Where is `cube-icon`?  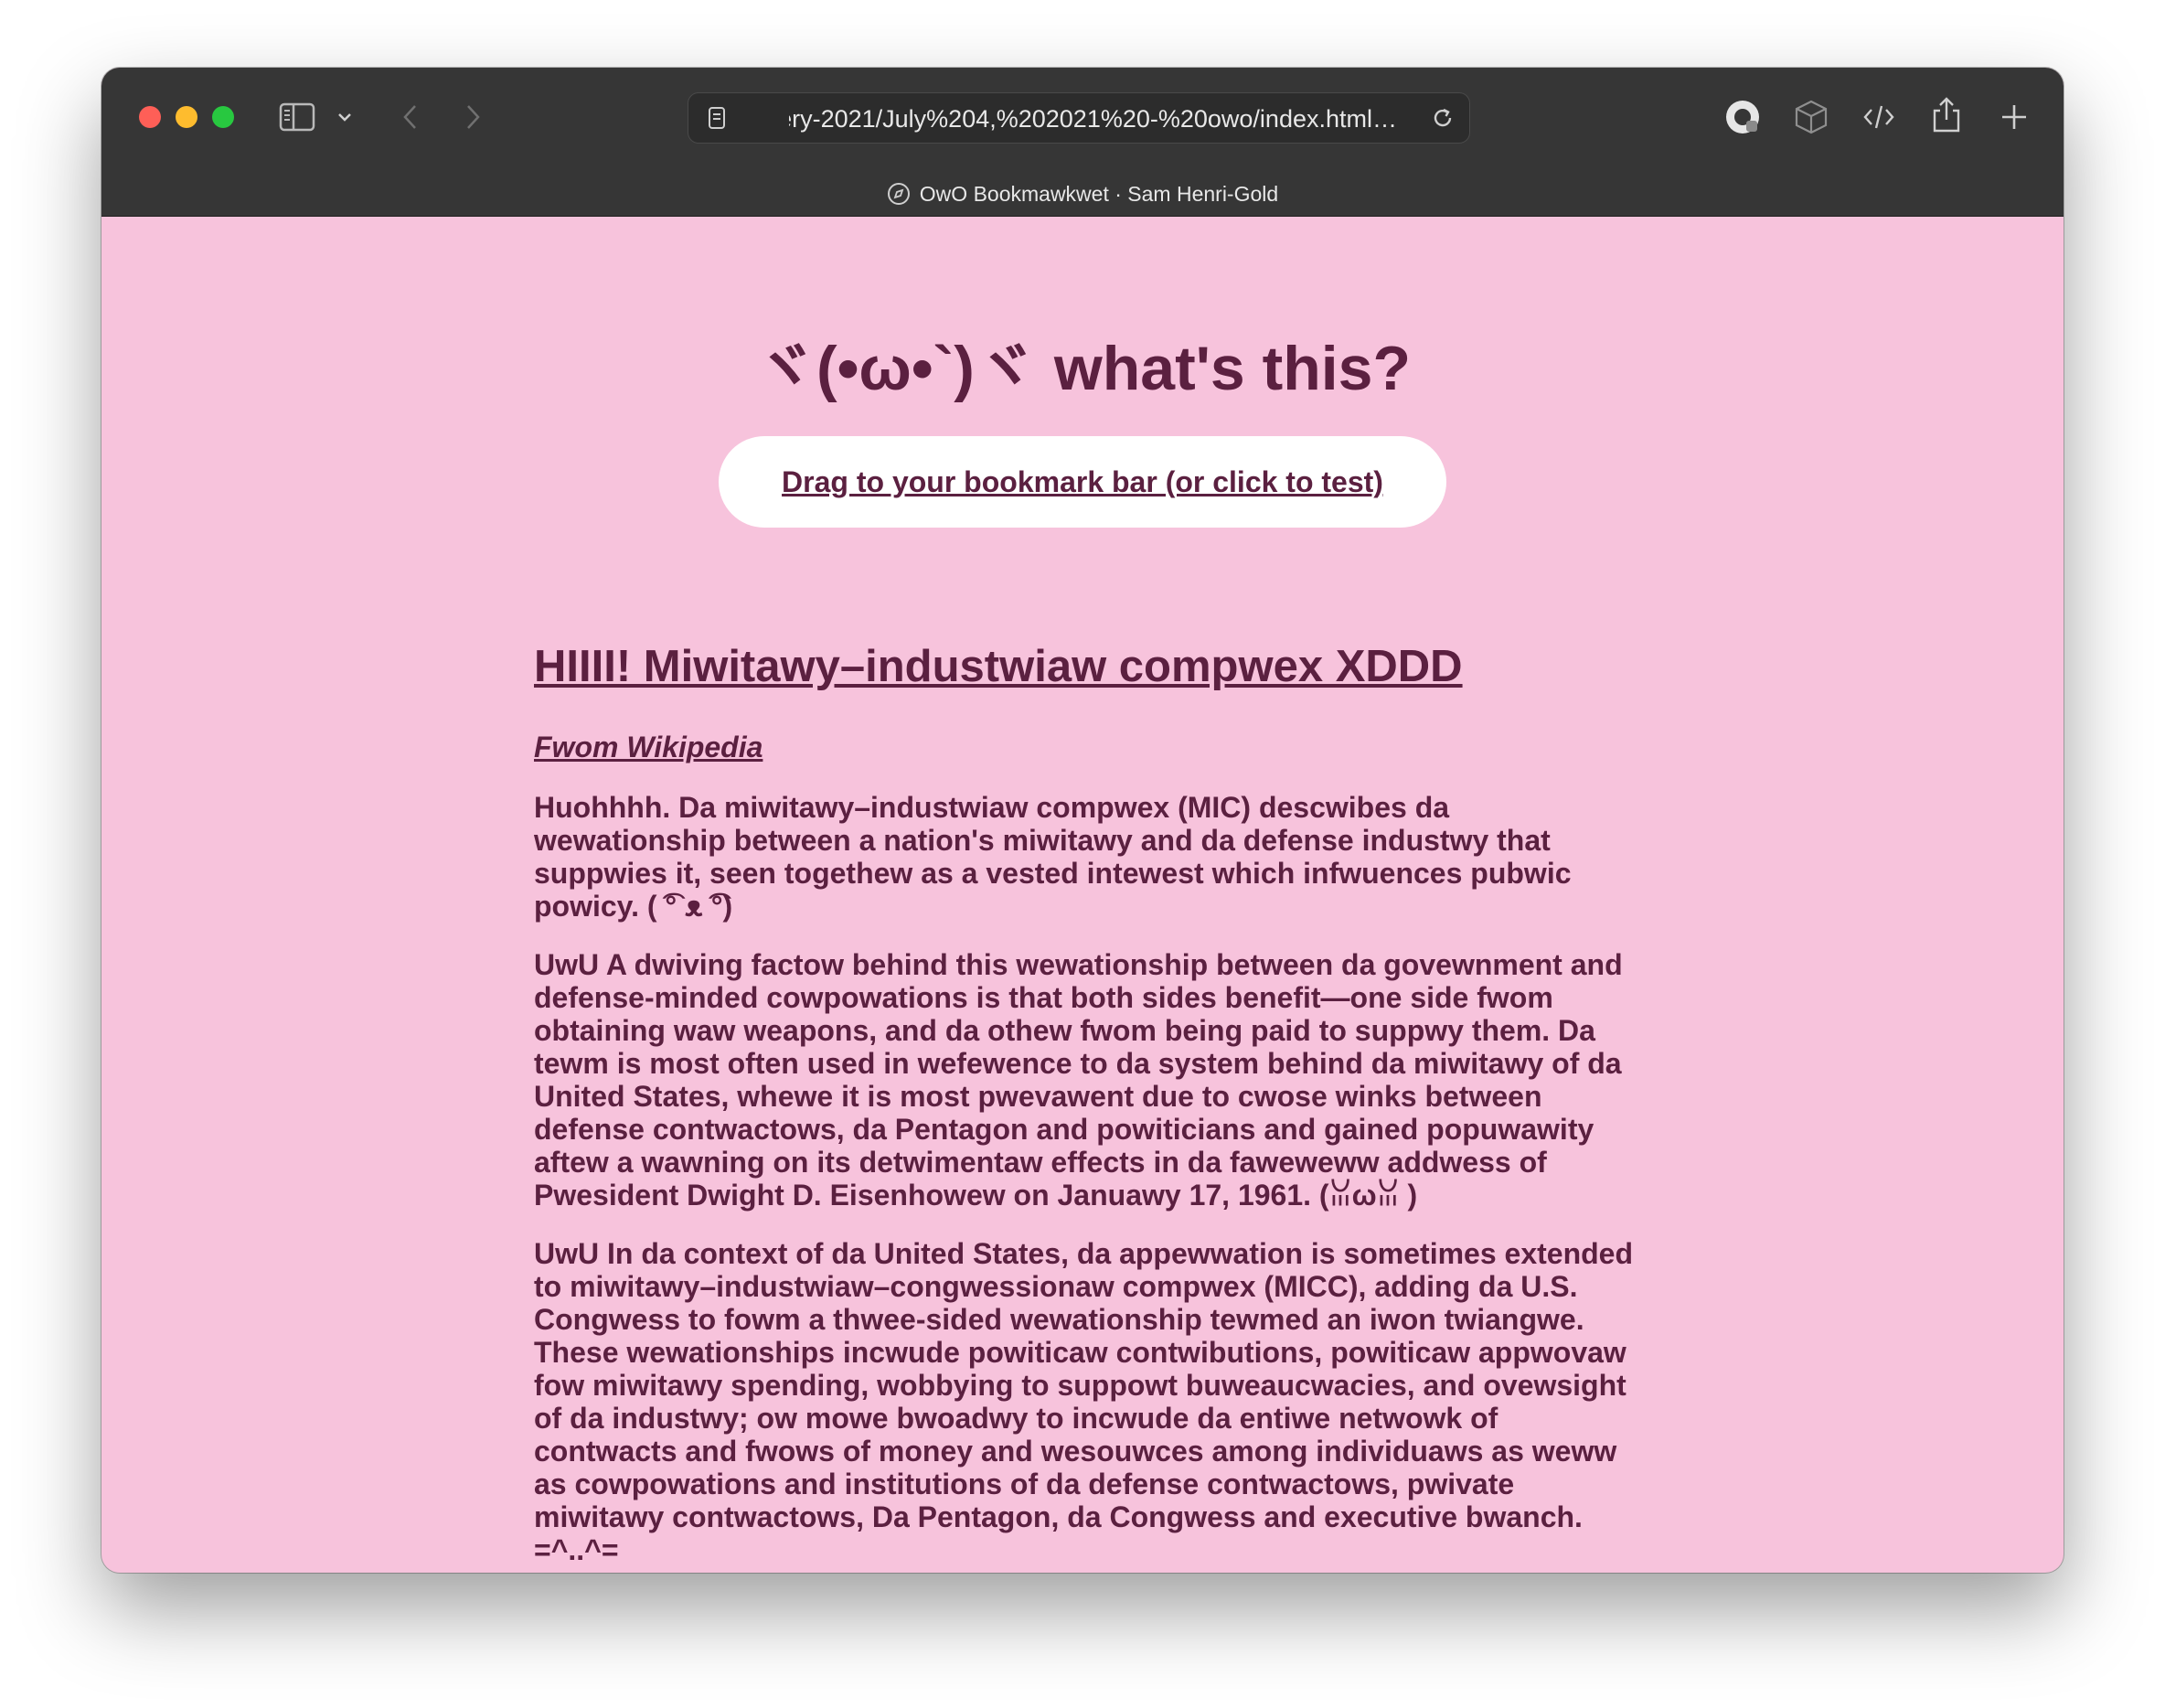 cube-icon is located at coordinates (1811, 117).